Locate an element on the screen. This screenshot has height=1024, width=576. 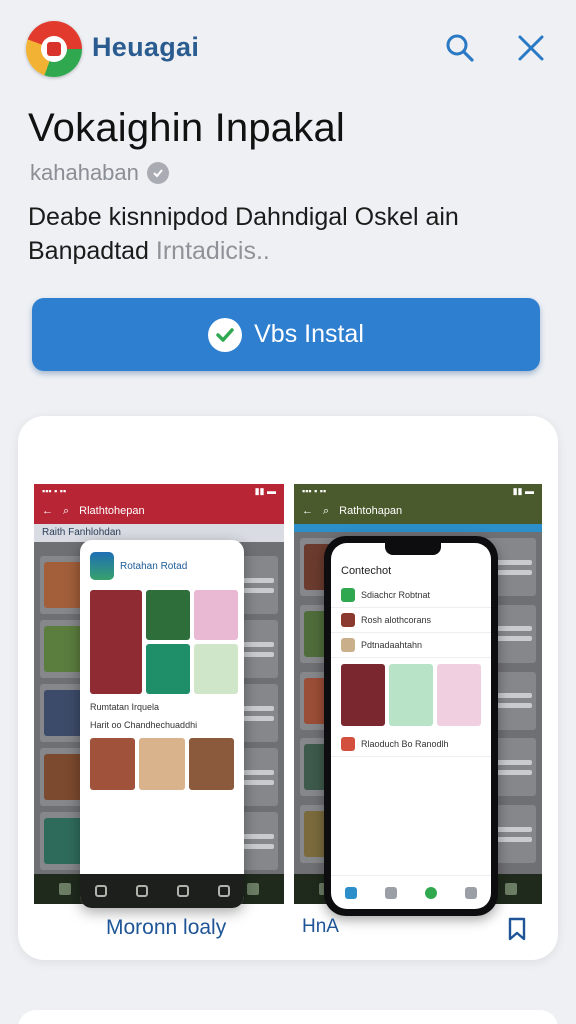
tag-link: HnA is located at coordinates (320, 927).